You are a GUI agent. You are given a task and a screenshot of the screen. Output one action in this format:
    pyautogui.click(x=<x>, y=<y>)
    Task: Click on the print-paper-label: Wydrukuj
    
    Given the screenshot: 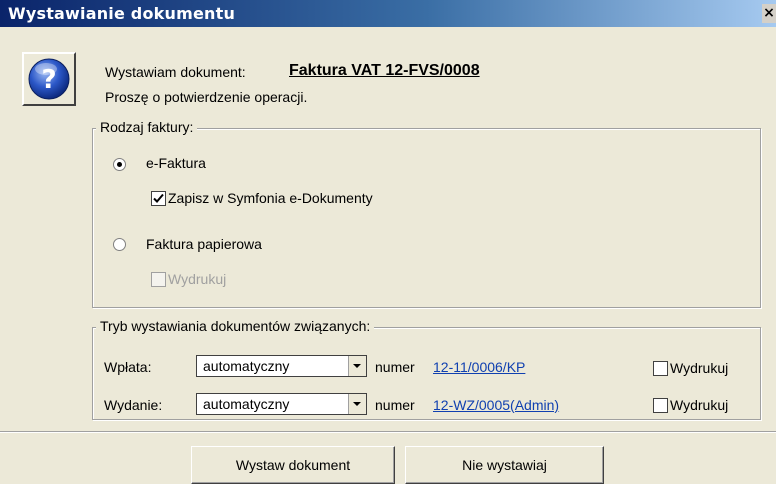 What is the action you would take?
    pyautogui.click(x=197, y=279)
    